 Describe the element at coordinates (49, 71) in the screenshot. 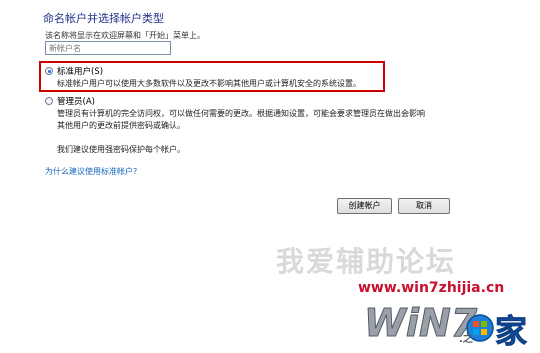

I see `standard-user-radio` at that location.